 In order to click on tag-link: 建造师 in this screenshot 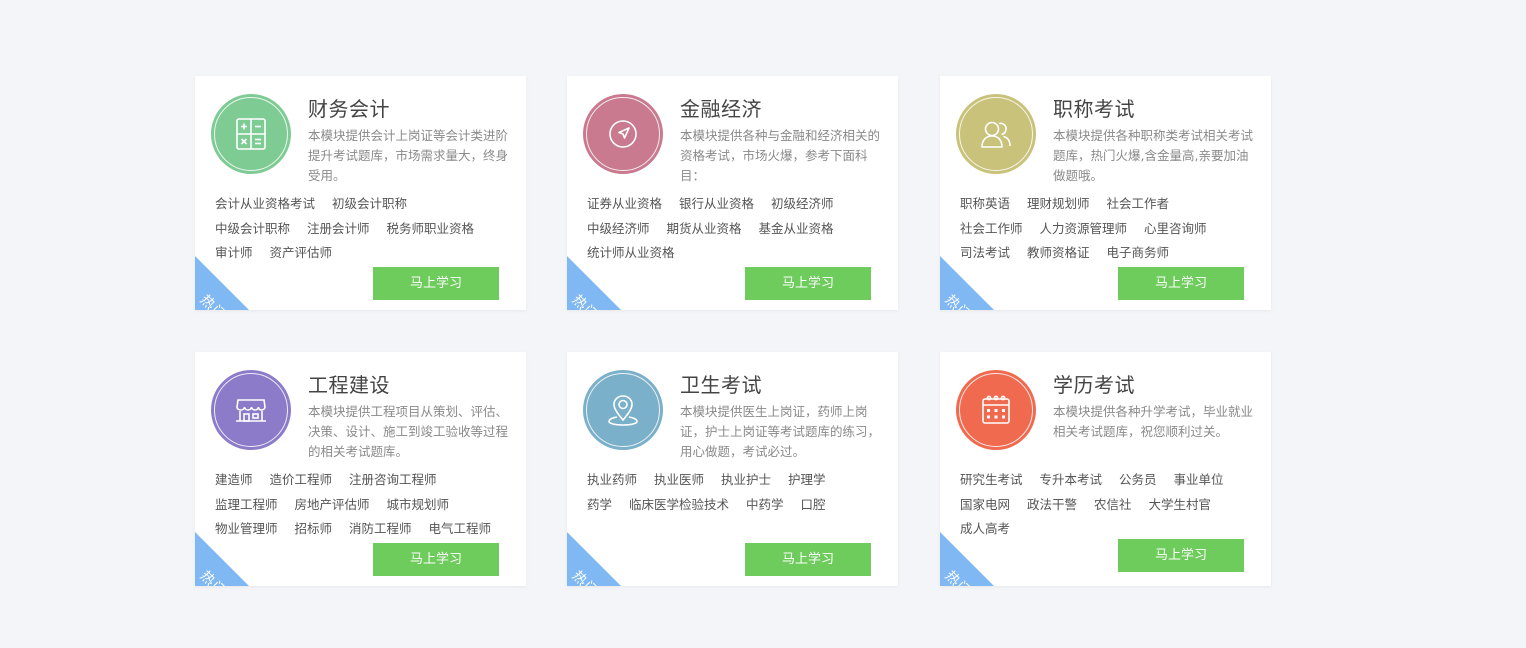, I will do `click(234, 479)`.